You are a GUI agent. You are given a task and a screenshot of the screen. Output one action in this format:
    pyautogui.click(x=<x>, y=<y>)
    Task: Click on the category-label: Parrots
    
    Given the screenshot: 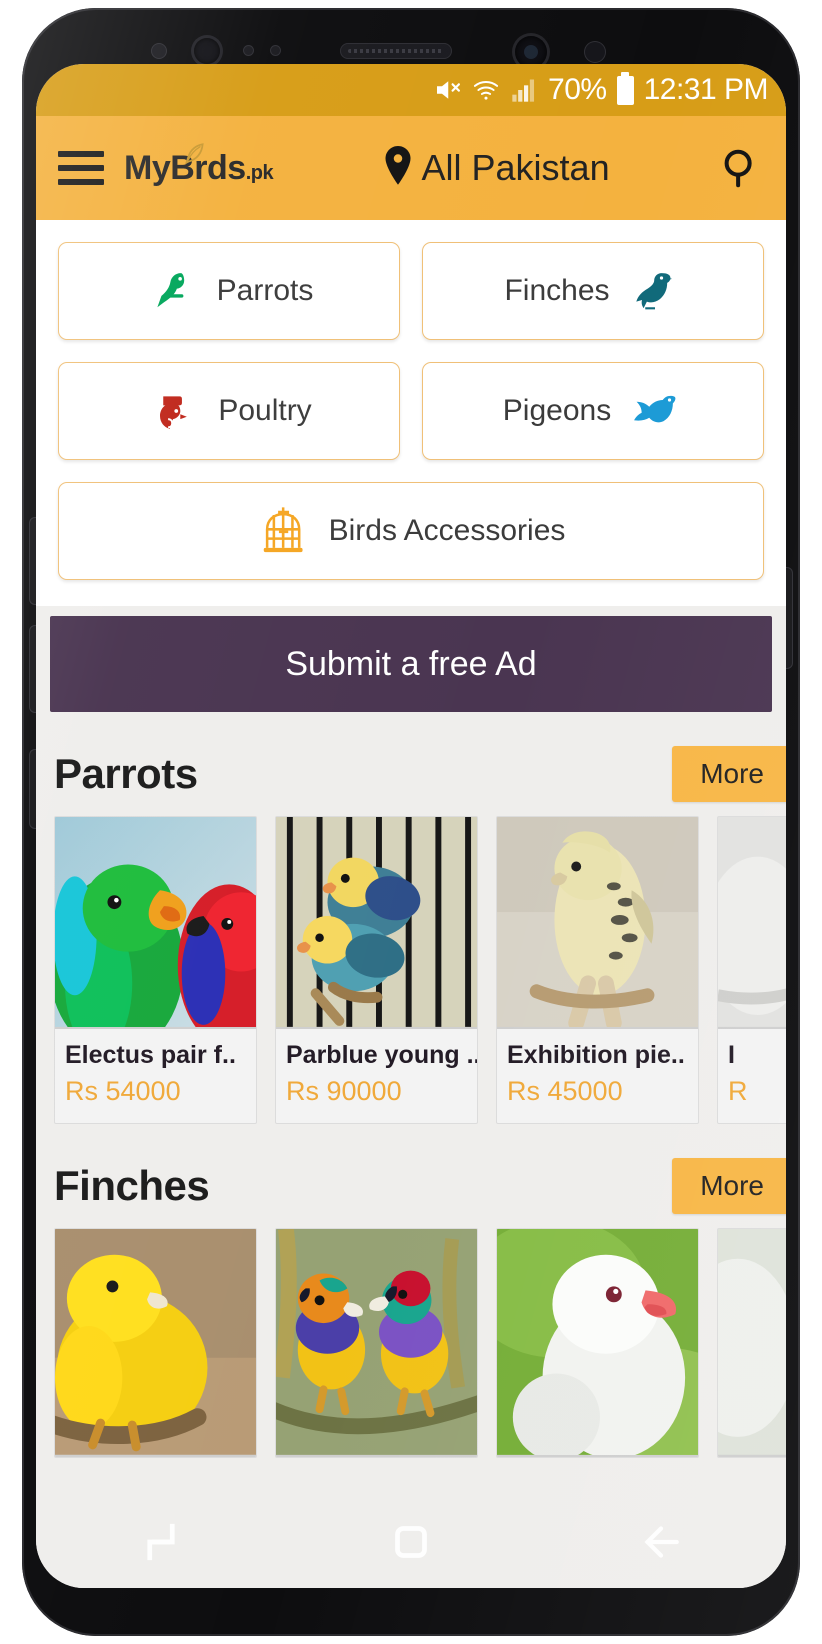 What is the action you would take?
    pyautogui.click(x=265, y=290)
    